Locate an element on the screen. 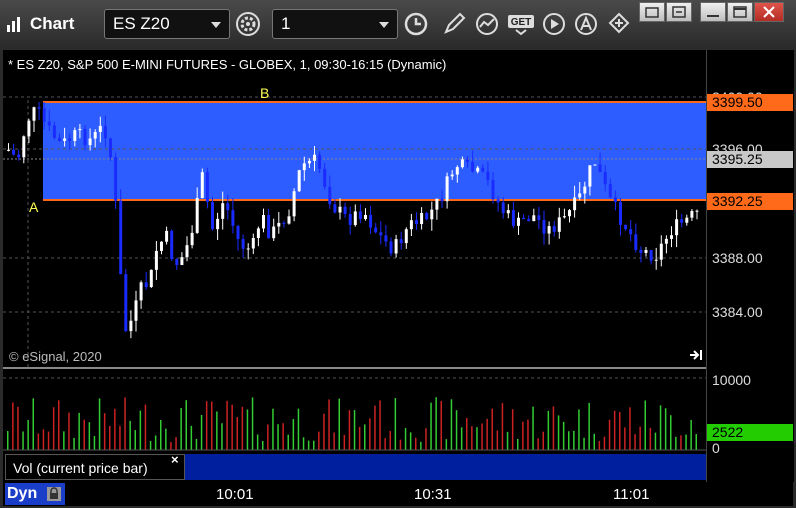  close-button is located at coordinates (769, 12).